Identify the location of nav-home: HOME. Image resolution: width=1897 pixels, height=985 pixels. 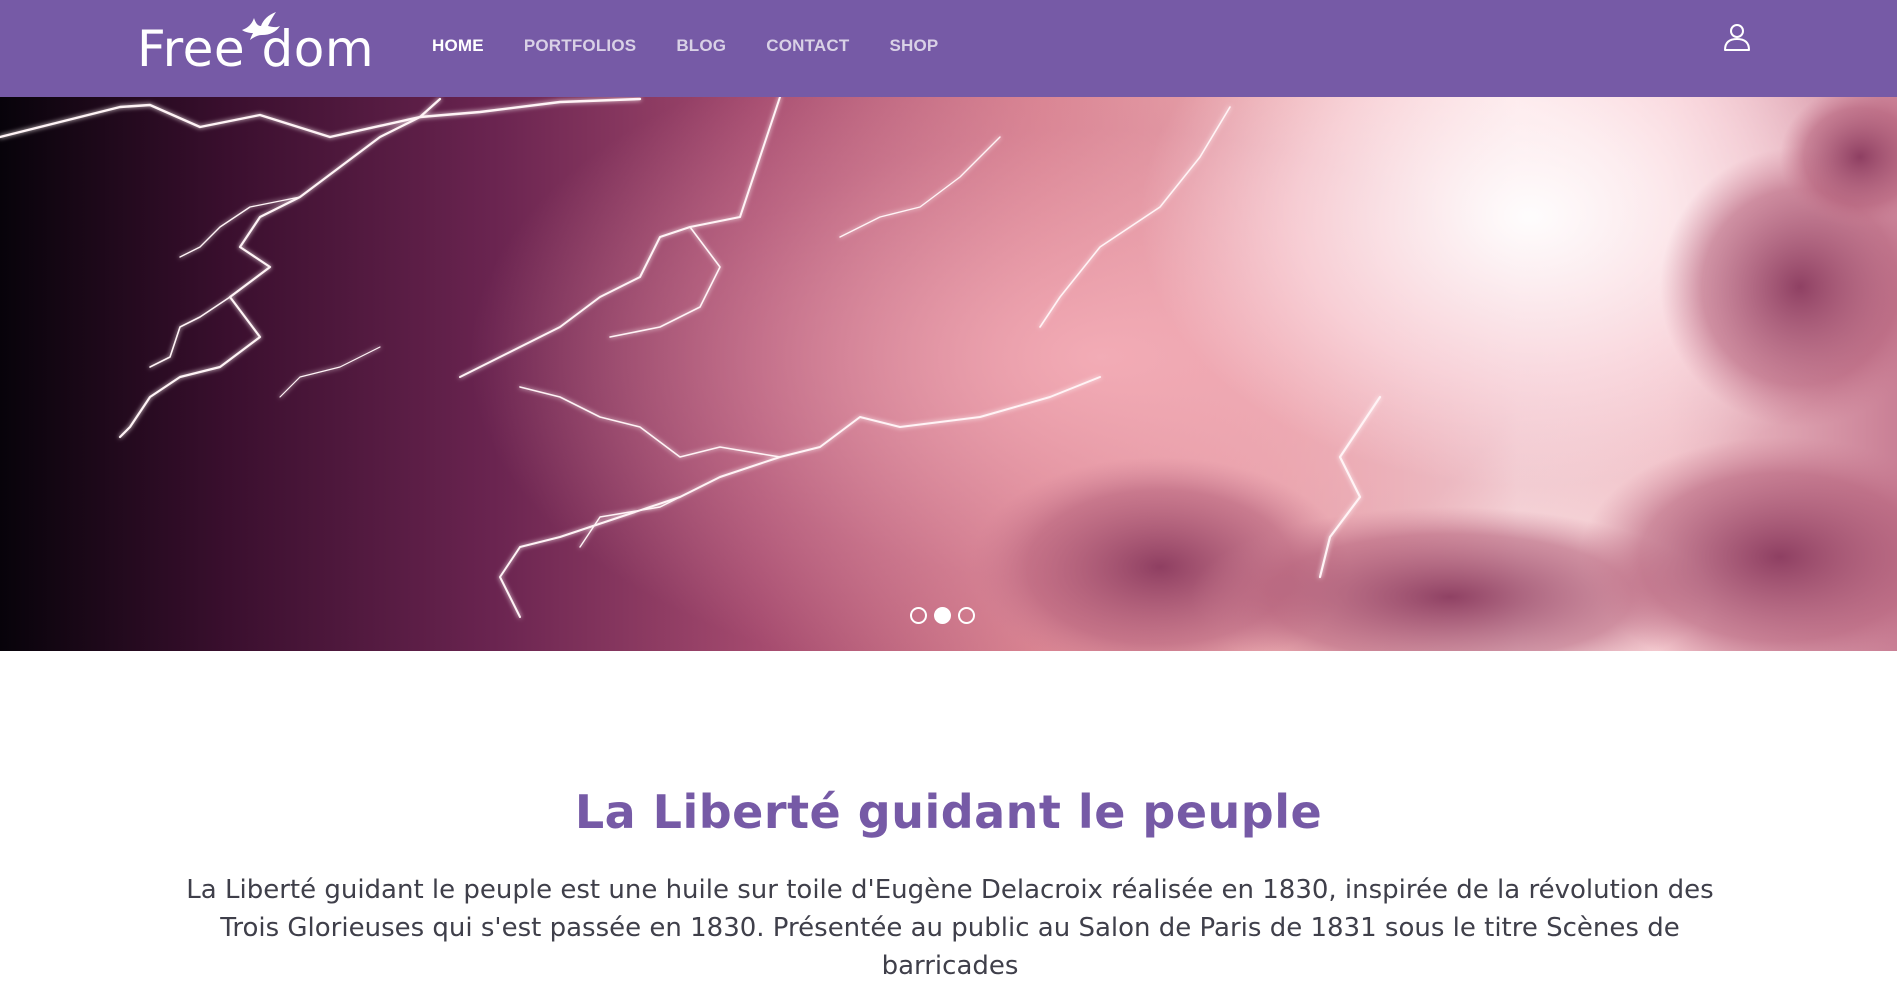
(458, 46).